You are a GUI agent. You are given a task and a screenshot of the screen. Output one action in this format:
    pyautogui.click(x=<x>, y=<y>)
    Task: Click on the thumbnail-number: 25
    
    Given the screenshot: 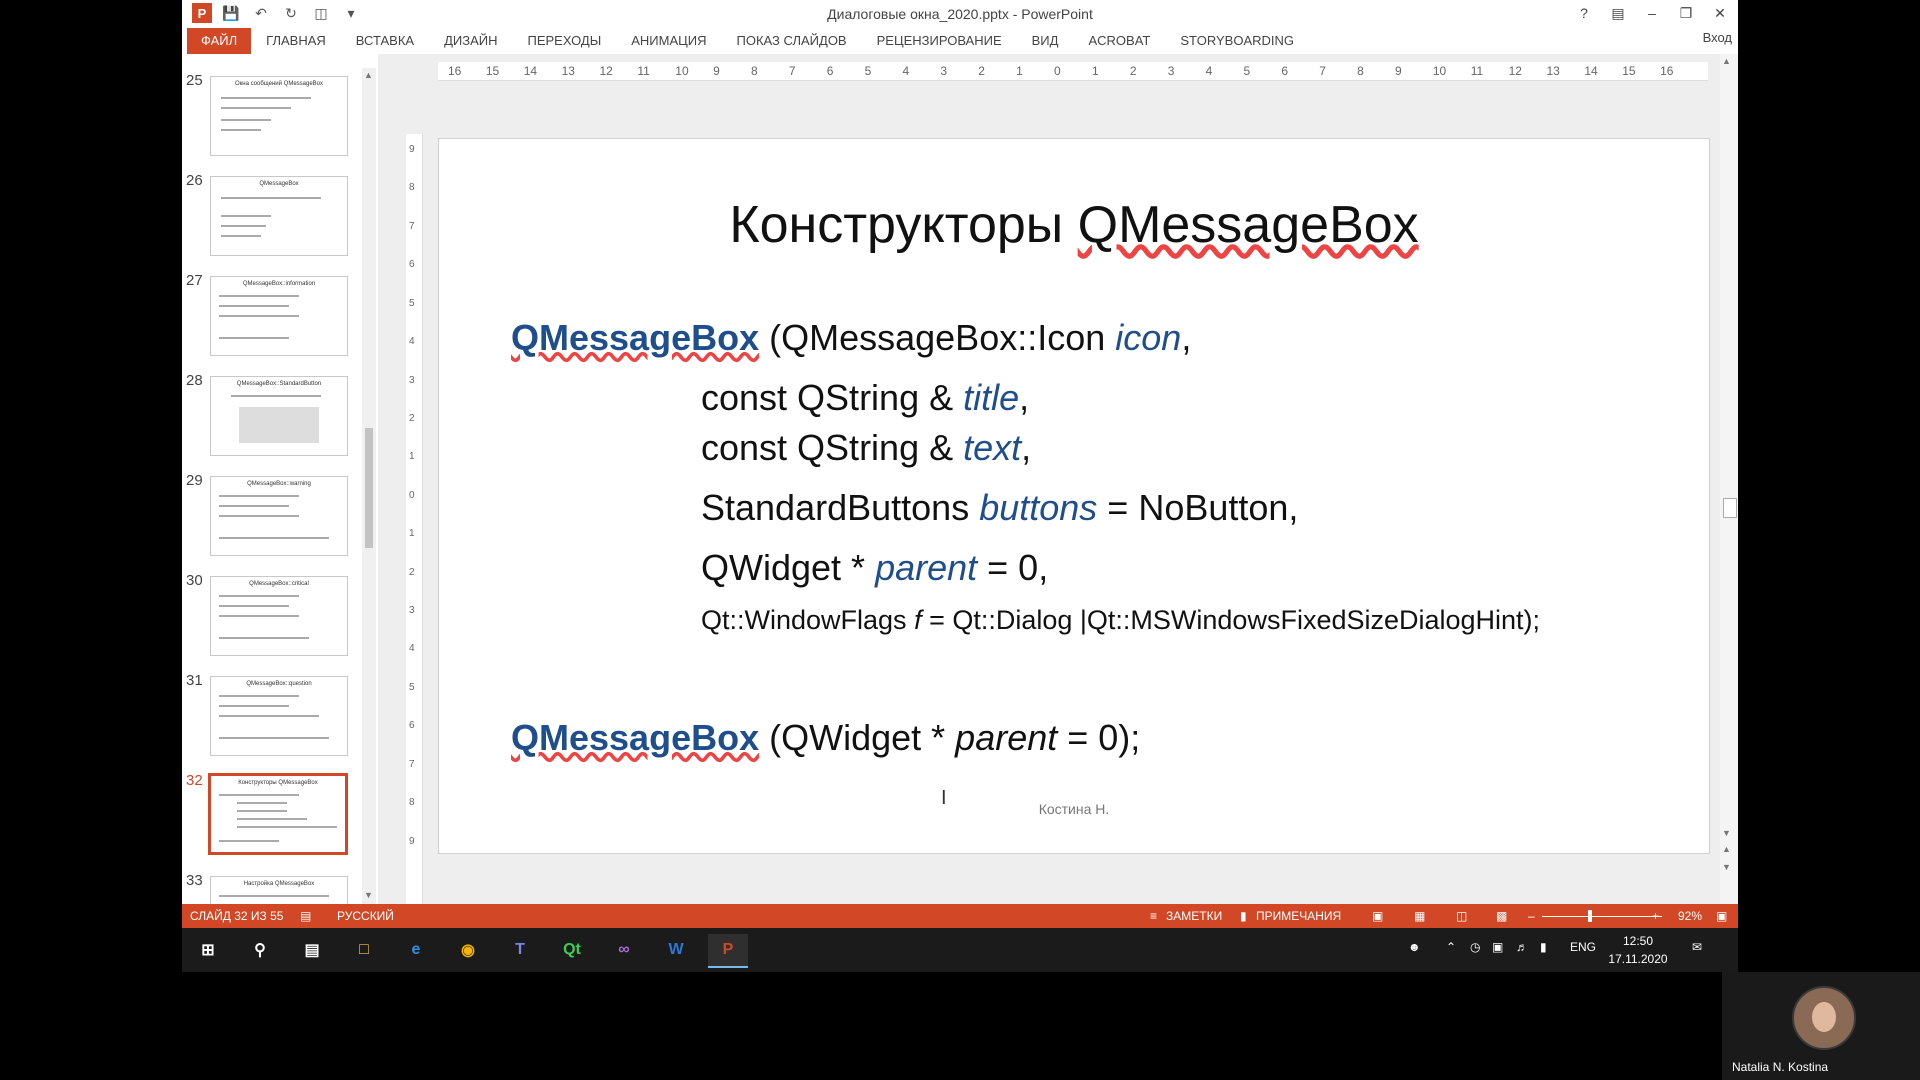 What is the action you would take?
    pyautogui.click(x=194, y=80)
    